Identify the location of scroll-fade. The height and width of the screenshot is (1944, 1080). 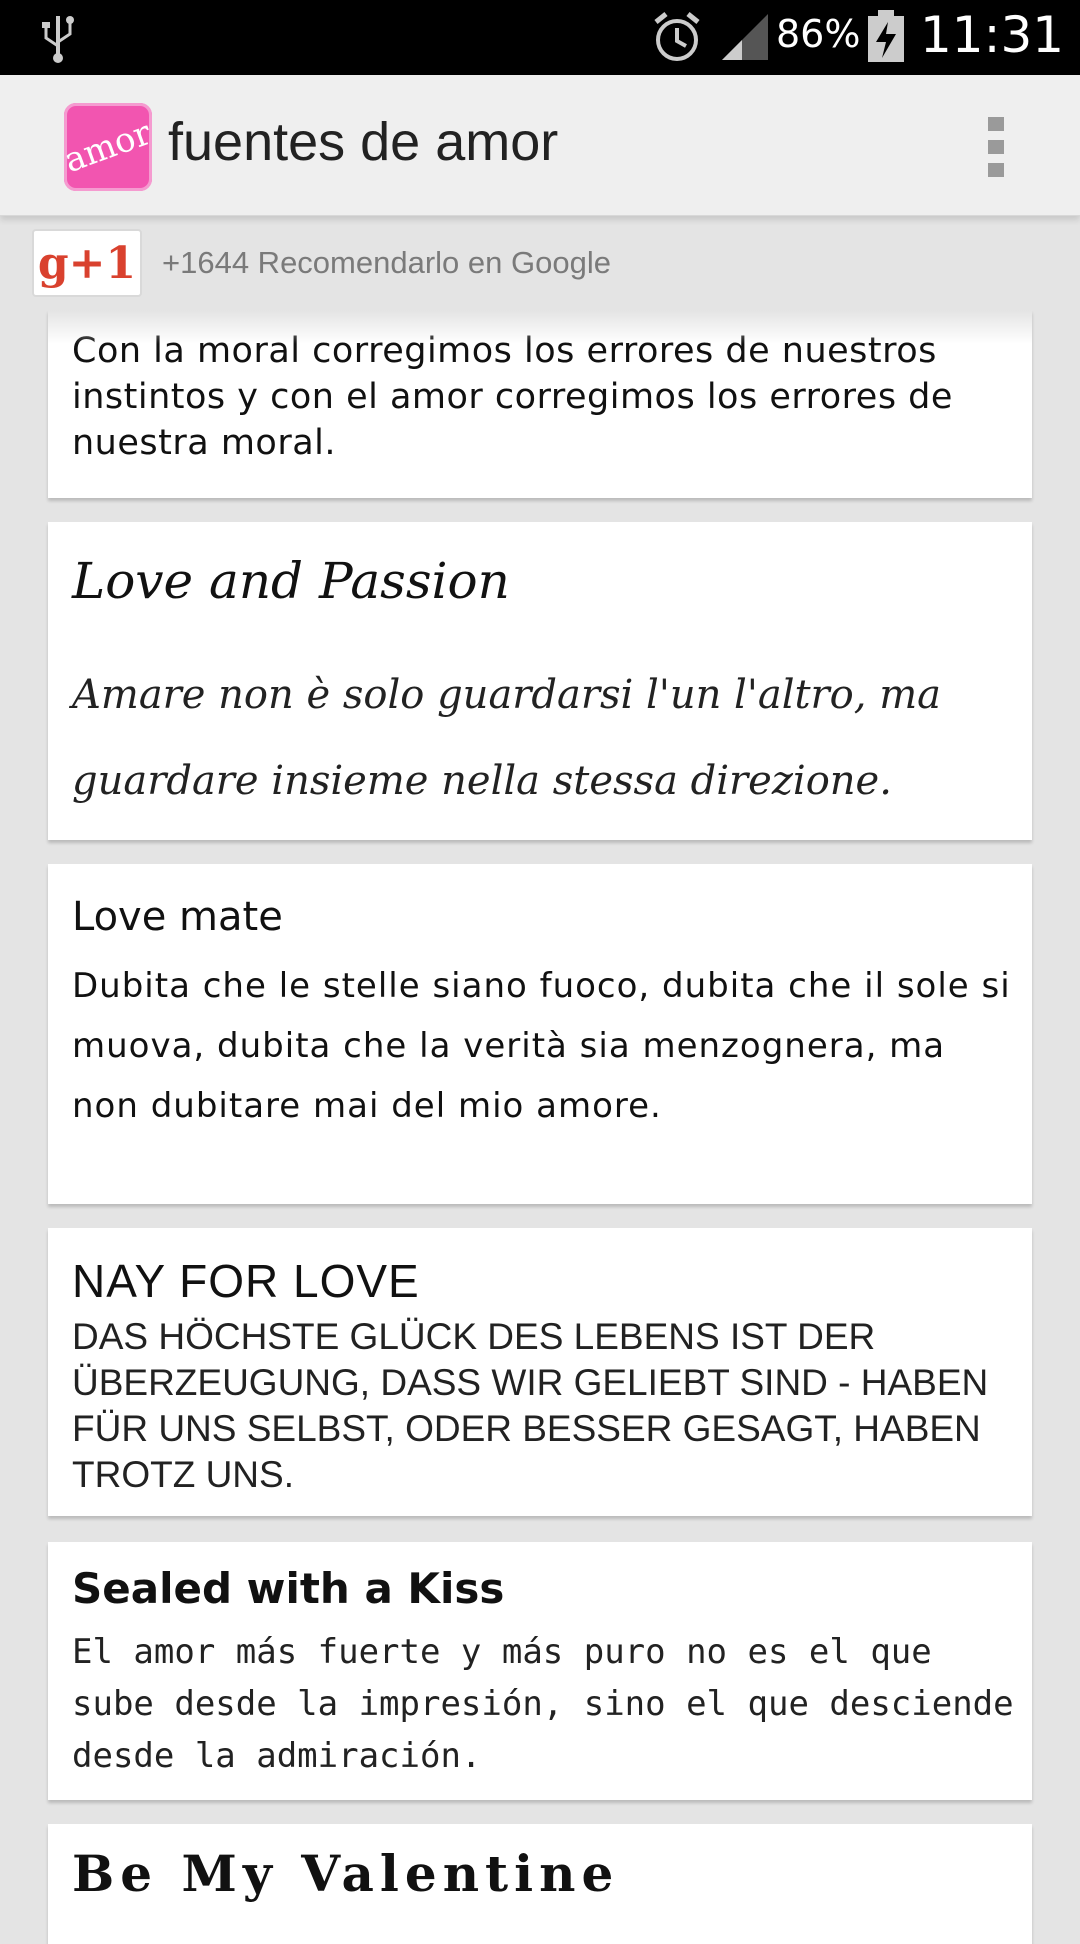
(540, 327).